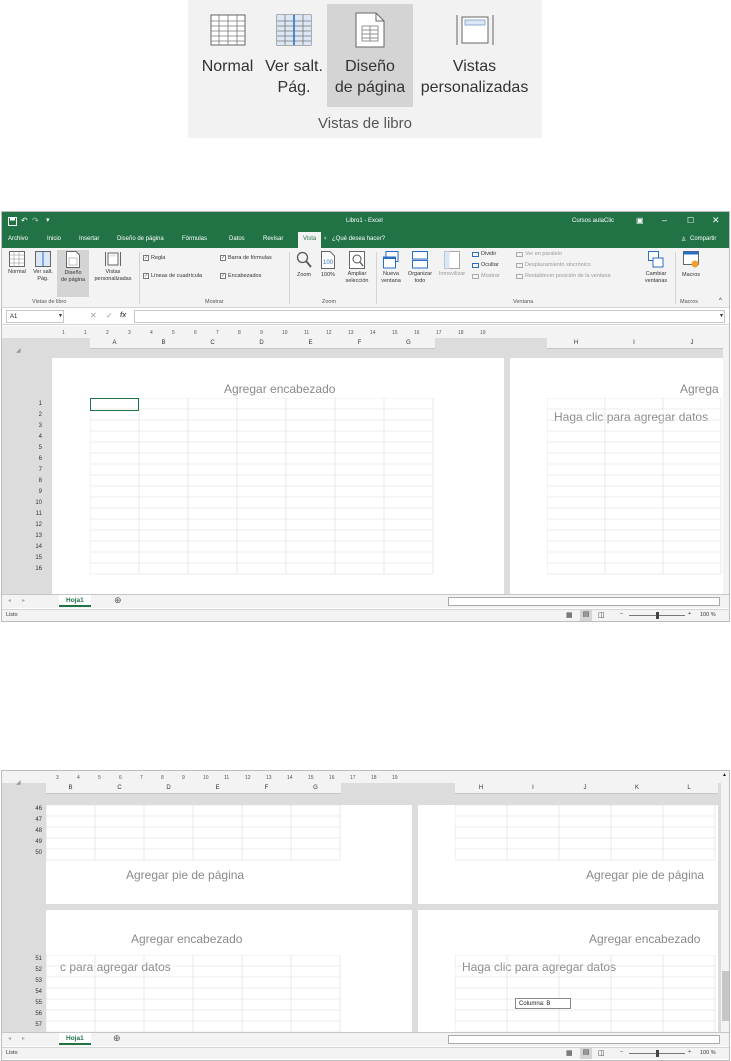 Image resolution: width=731 pixels, height=1061 pixels. I want to click on menu-diseno-pagina: Diseño de página, so click(140, 239).